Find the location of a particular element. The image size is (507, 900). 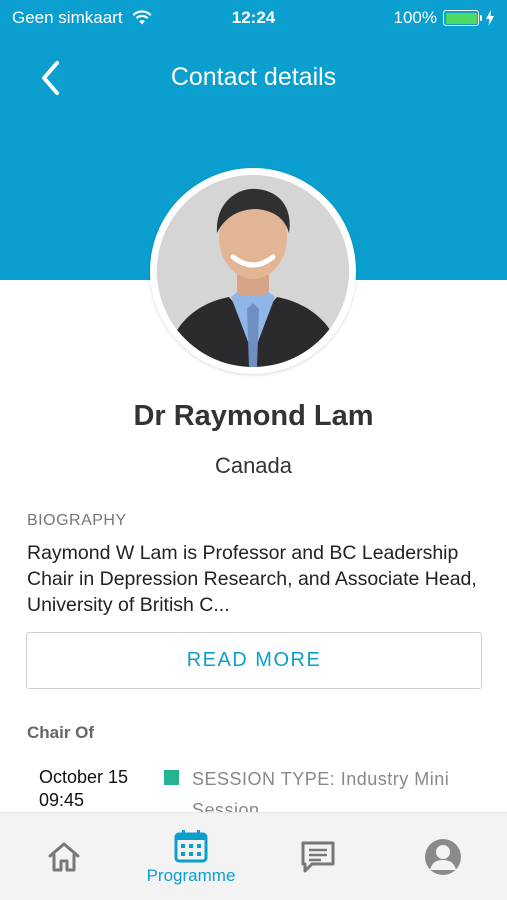

home-icon is located at coordinates (64, 857).